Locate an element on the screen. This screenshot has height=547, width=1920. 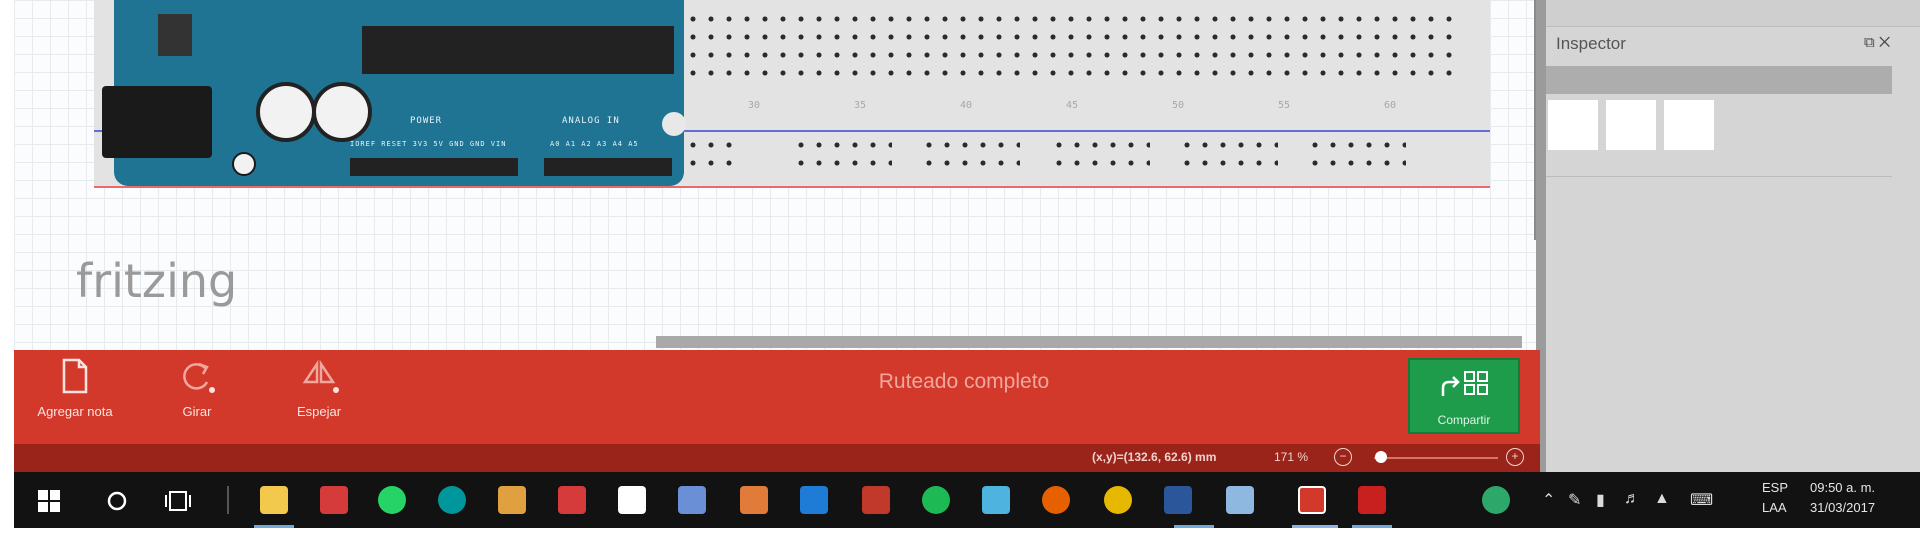
breadboard-column-label: 45 is located at coordinates (1072, 105).